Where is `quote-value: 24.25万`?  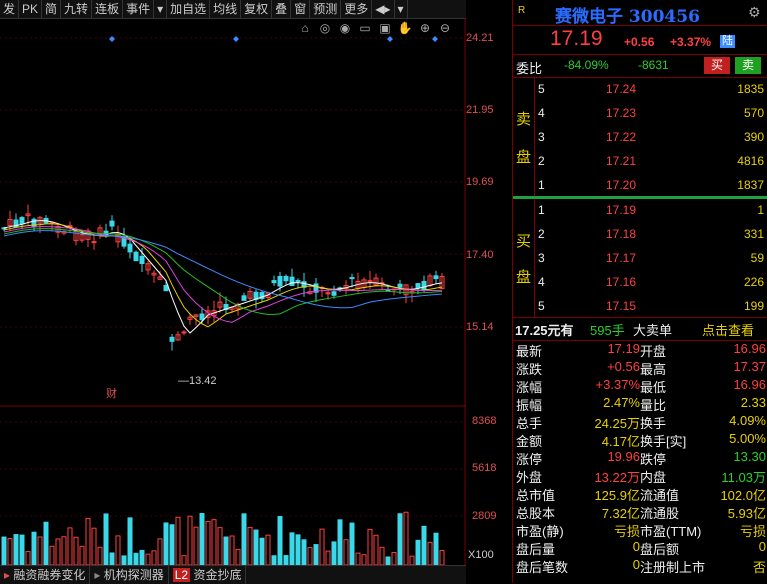
quote-value: 24.25万 is located at coordinates (617, 423).